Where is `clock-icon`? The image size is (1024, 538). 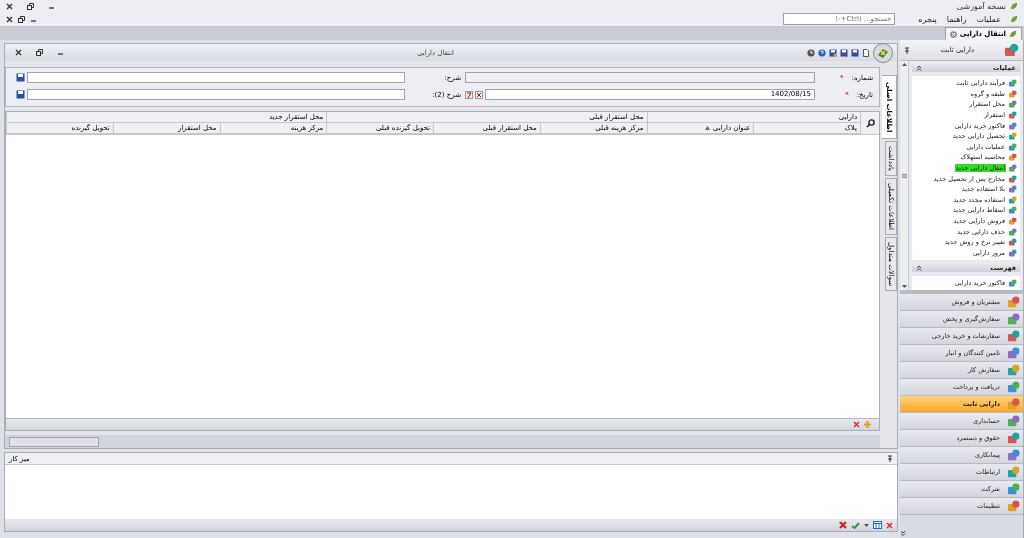 clock-icon is located at coordinates (811, 52).